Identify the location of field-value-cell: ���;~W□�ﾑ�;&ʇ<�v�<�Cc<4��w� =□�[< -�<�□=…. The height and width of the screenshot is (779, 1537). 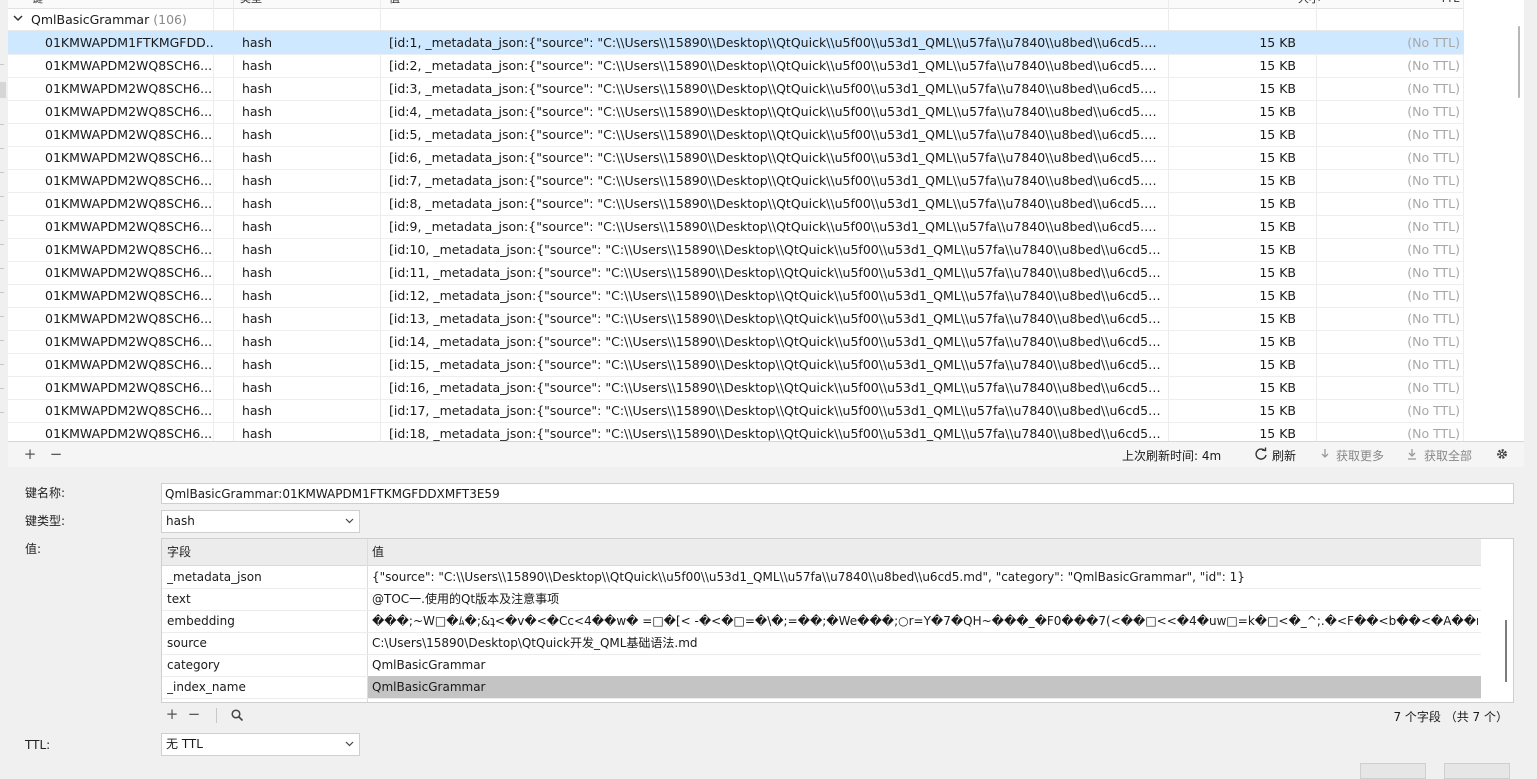
(925, 621).